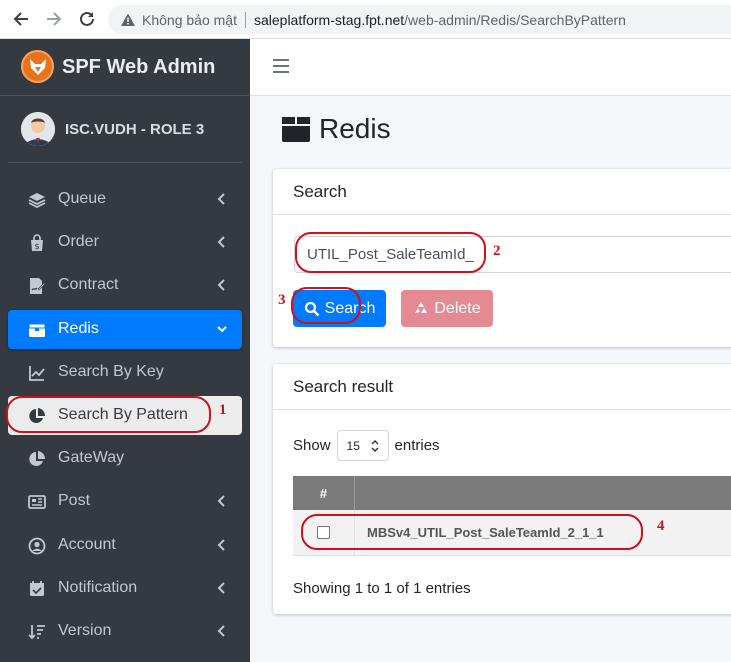 Image resolution: width=731 pixels, height=662 pixels. Describe the element at coordinates (329, 19) in the screenshot. I see `url-host: saleplatform-stag.fpt.net` at that location.